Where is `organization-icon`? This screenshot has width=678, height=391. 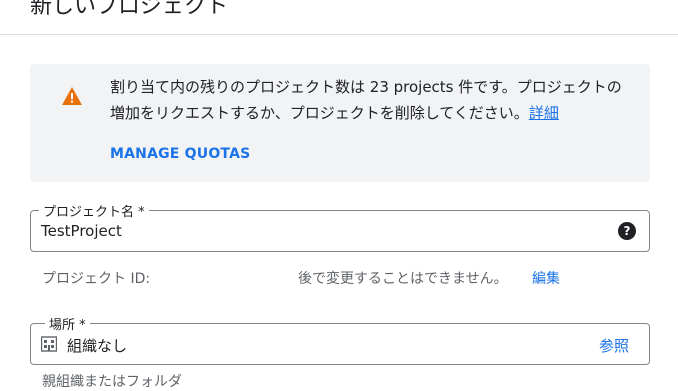 organization-icon is located at coordinates (49, 344).